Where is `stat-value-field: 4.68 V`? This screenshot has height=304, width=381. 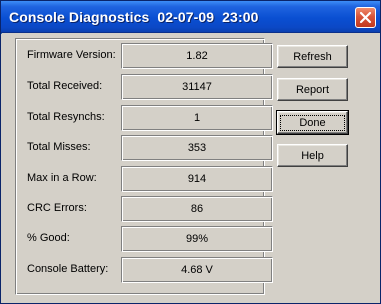
stat-value-field: 4.68 V is located at coordinates (197, 270).